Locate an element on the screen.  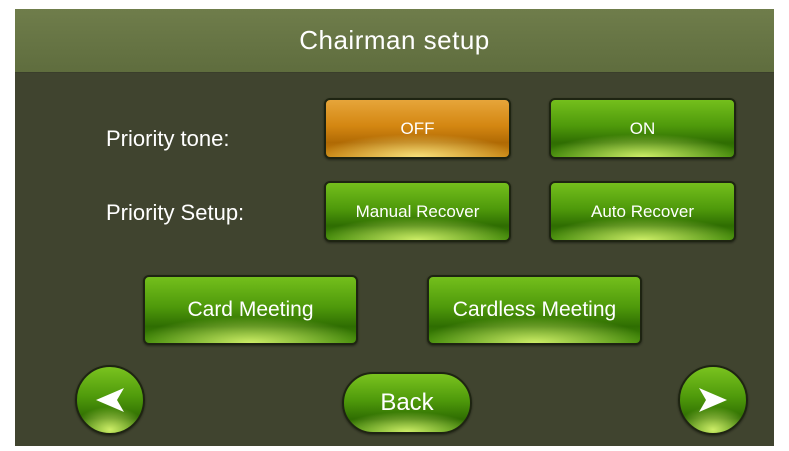
priority-tone-on-label: ON is located at coordinates (642, 128).